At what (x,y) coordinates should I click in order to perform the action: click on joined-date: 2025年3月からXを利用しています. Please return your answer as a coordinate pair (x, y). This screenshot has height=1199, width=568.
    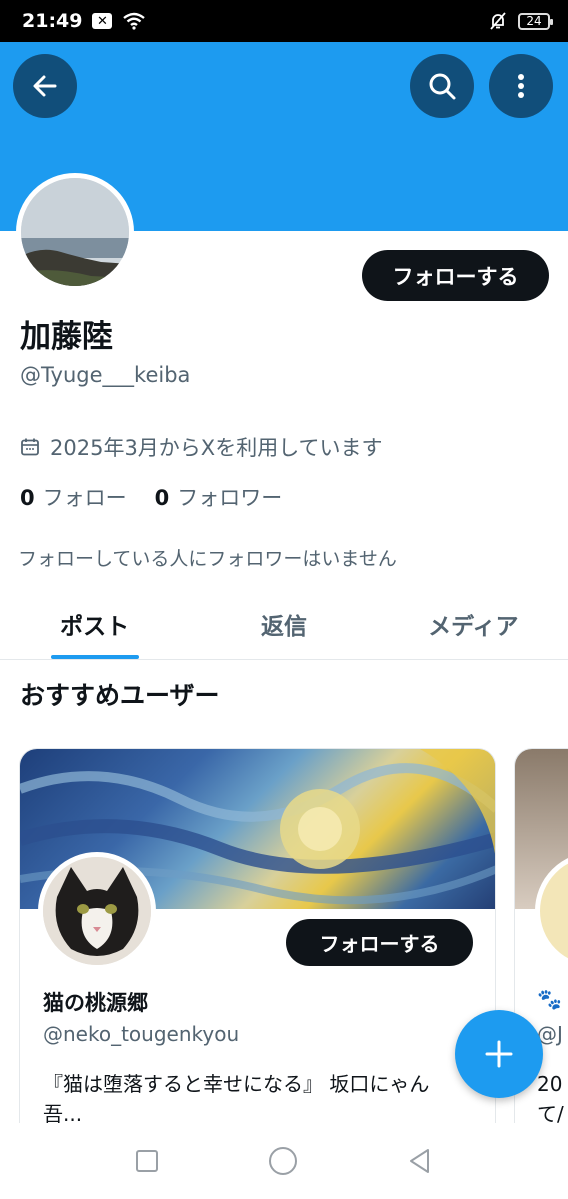
    Looking at the image, I should click on (201, 447).